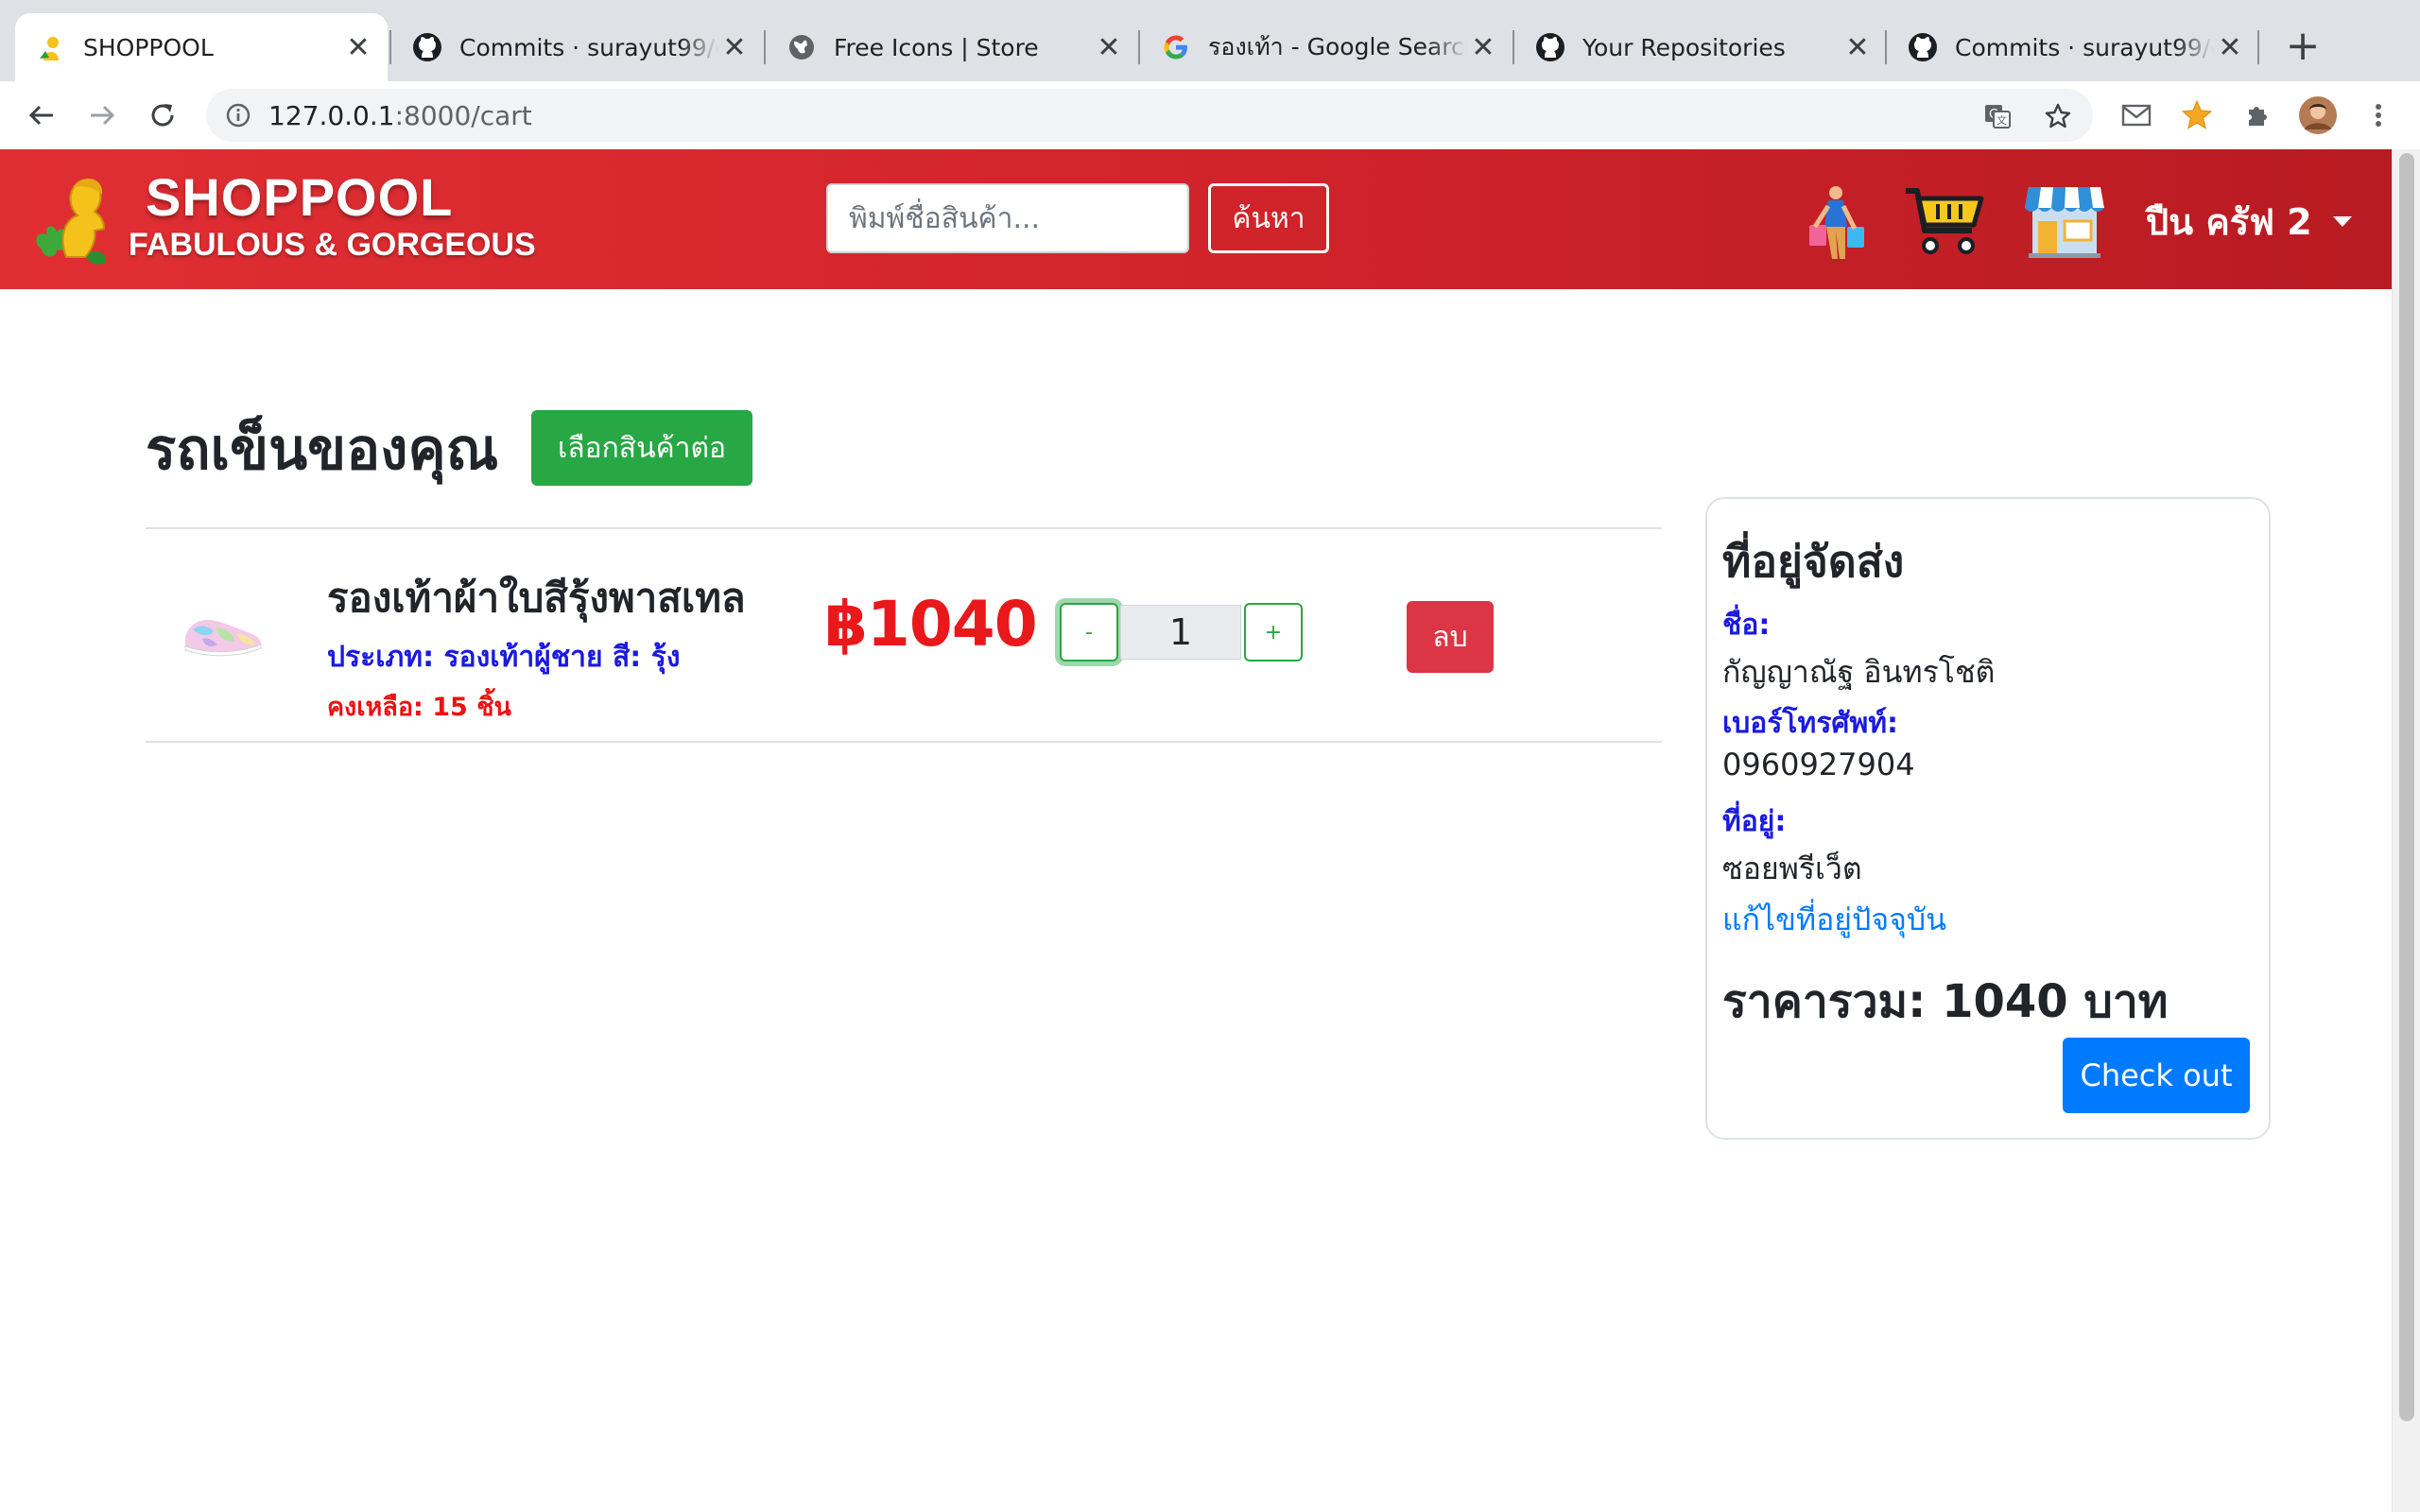 This screenshot has height=1512, width=2420. Describe the element at coordinates (504, 657) in the screenshot. I see `product-category-color: ประเภท: รองเท้าผู้ชาย สี: รุ้ง` at that location.